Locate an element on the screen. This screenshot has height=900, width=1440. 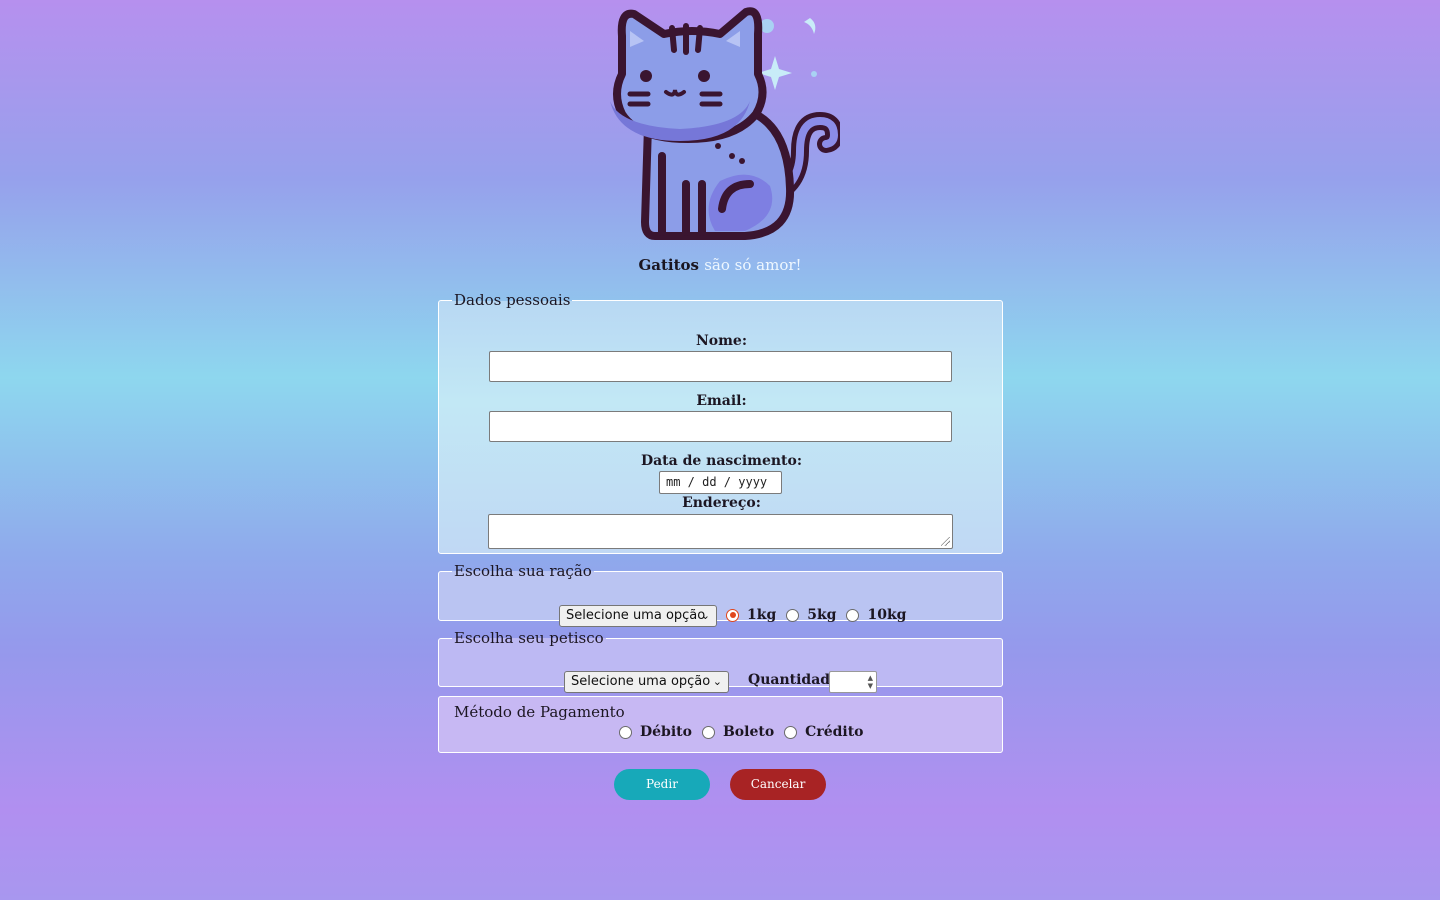
radio-debito is located at coordinates (625, 732).